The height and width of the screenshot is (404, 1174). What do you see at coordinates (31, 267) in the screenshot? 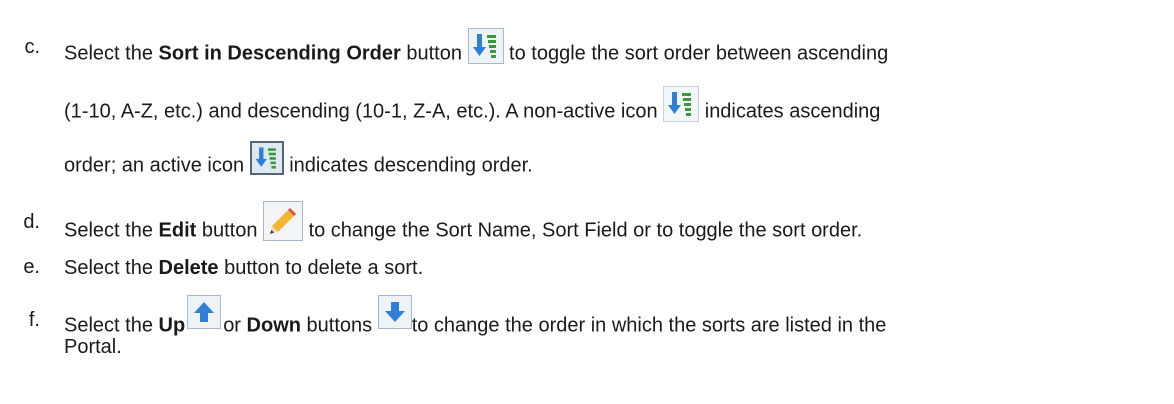
I see `list-marker-e: e.` at bounding box center [31, 267].